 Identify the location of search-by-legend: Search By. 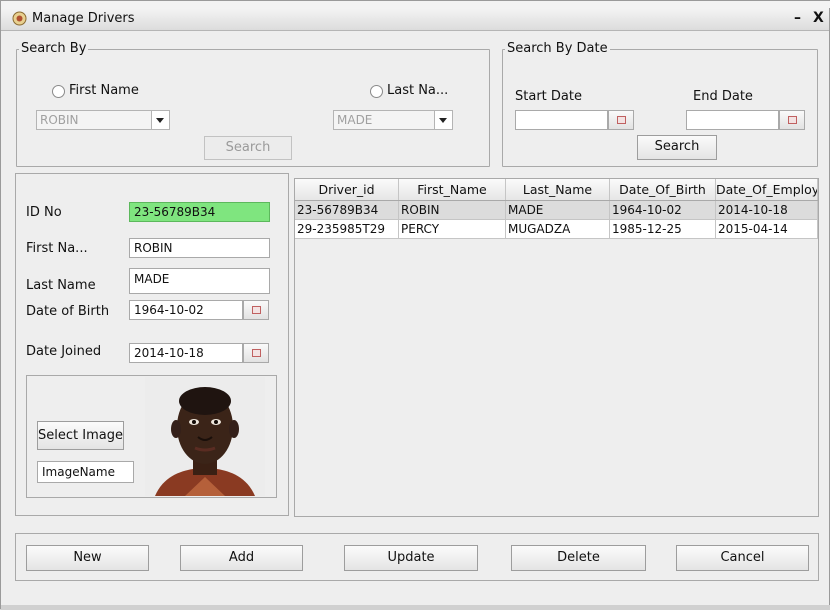
(54, 49).